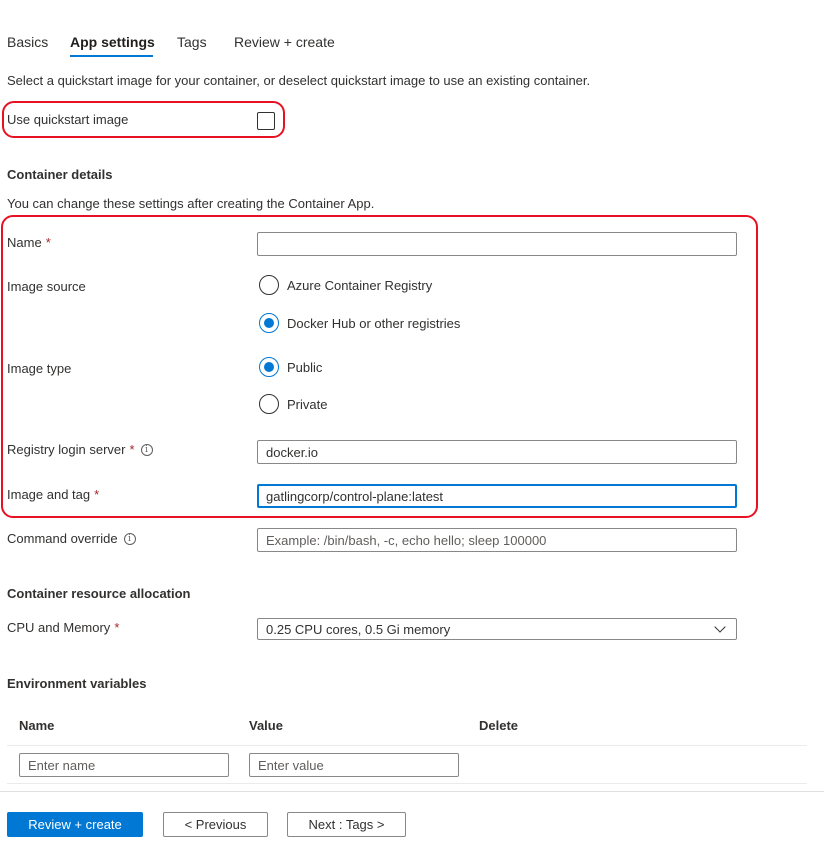  What do you see at coordinates (29, 242) in the screenshot?
I see `name-label: Name *` at bounding box center [29, 242].